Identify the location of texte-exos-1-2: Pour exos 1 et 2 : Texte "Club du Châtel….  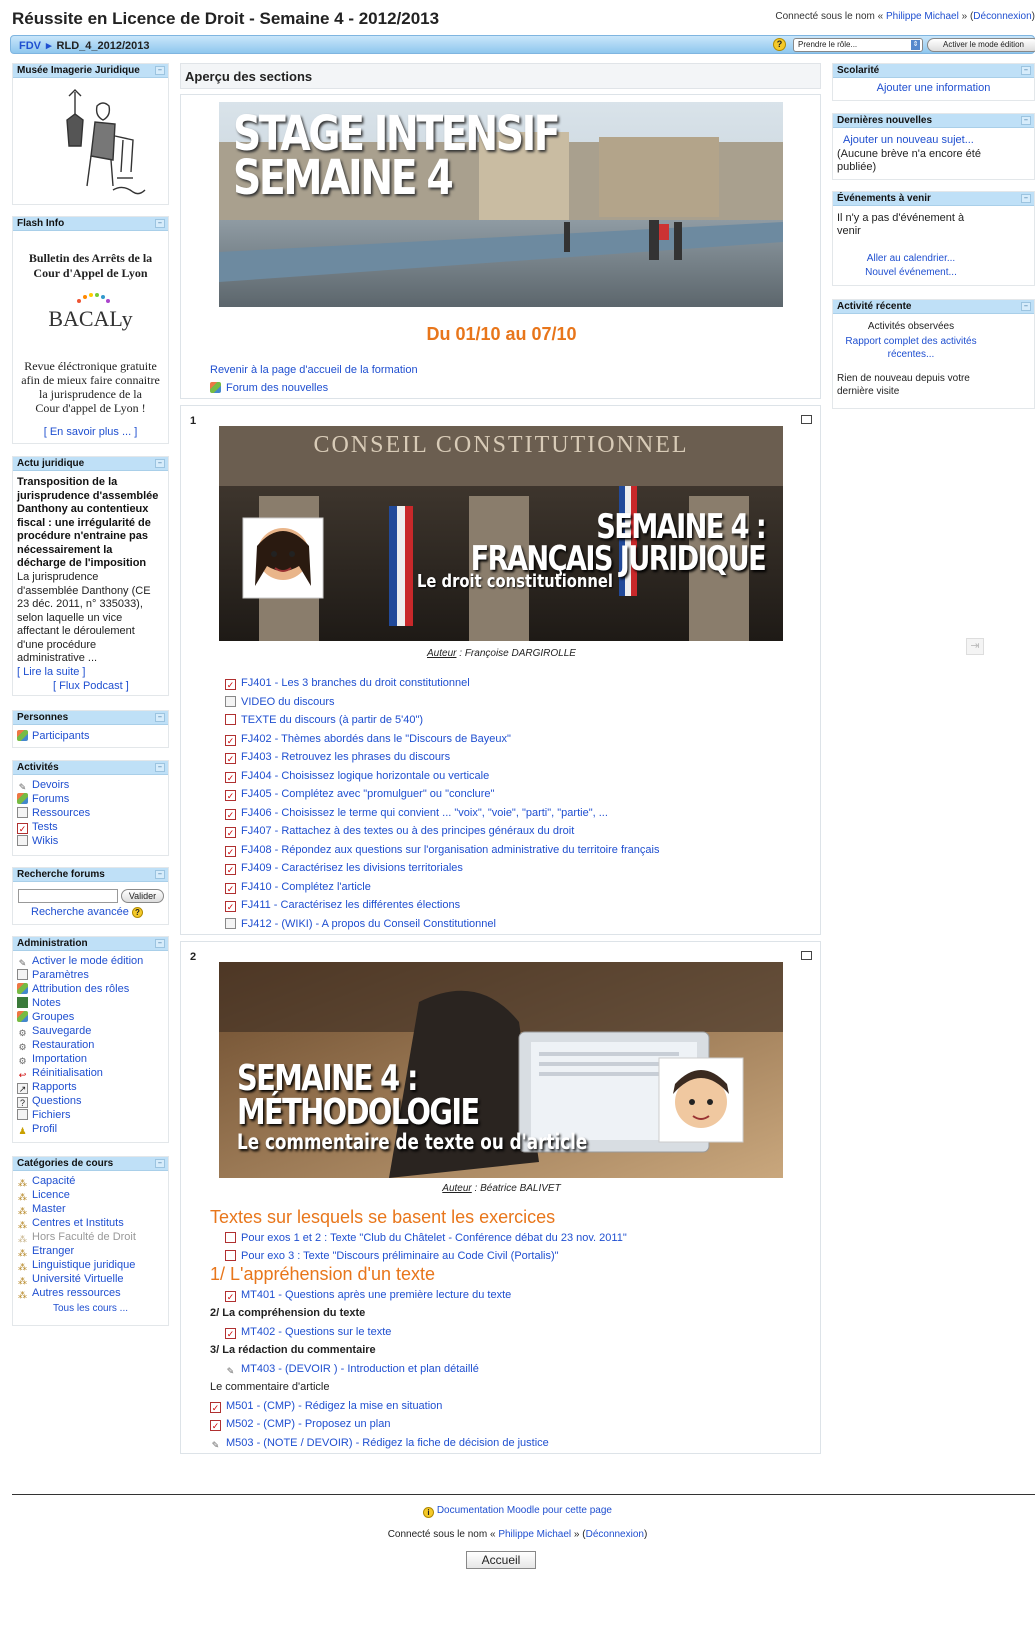
(426, 1238).